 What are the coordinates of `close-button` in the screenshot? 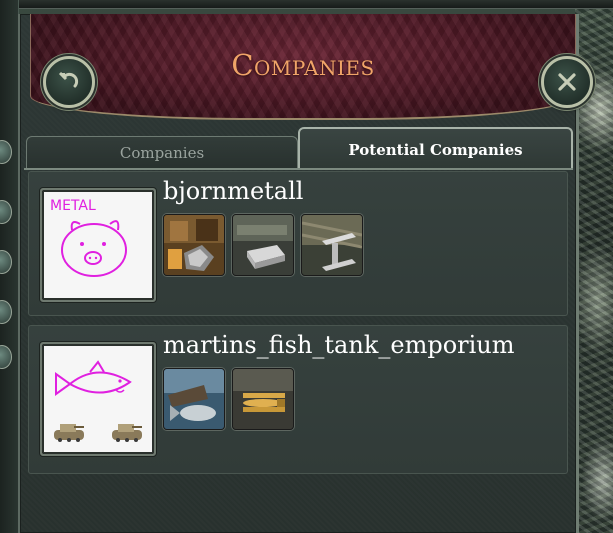 It's located at (567, 82).